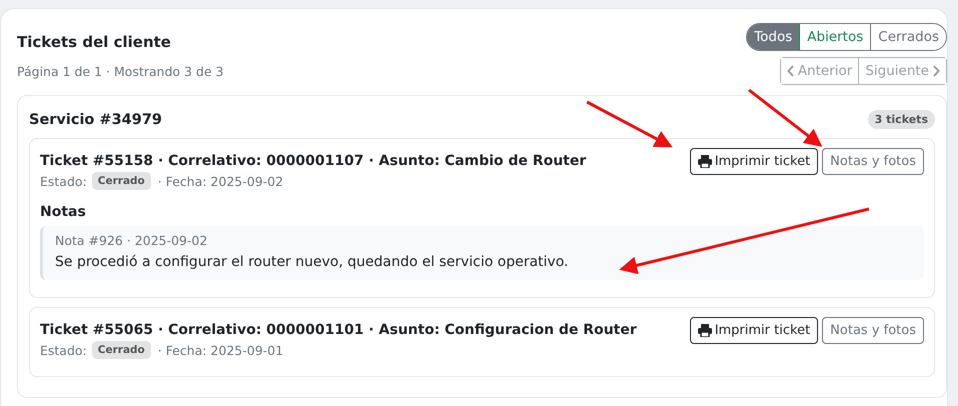  What do you see at coordinates (312, 262) in the screenshot?
I see `note-text: Se procedió a configurar el router nuevo, quedando el servicio operativo.` at bounding box center [312, 262].